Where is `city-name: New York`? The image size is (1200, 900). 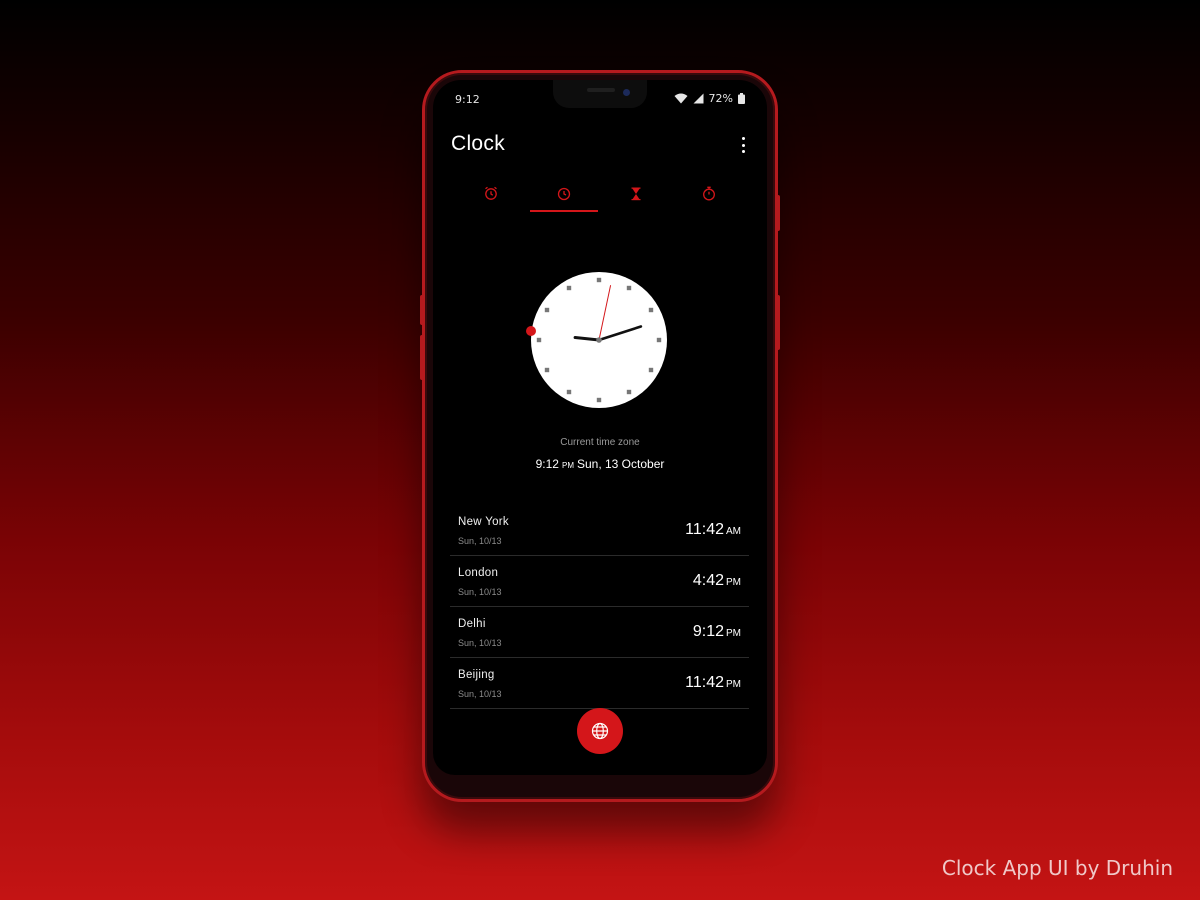 city-name: New York is located at coordinates (483, 522).